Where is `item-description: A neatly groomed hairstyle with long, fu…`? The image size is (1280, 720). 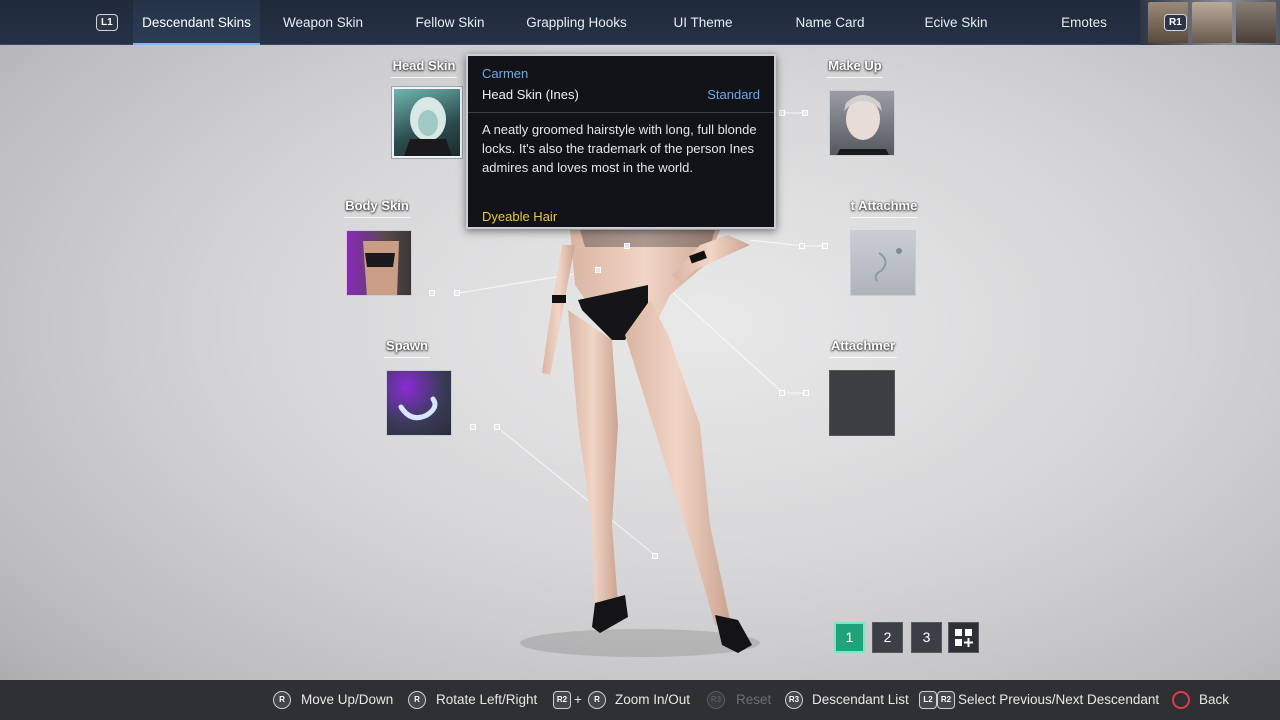 item-description: A neatly groomed hairstyle with long, fu… is located at coordinates (619, 148).